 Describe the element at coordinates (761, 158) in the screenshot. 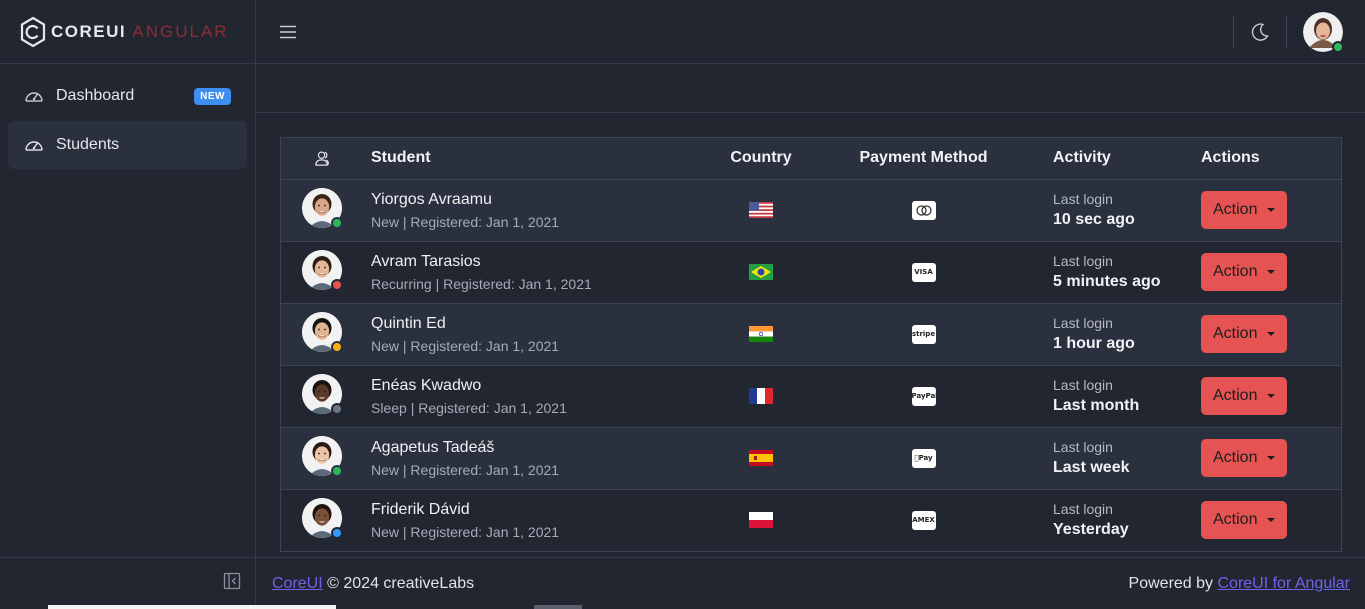

I see `column-header-country: Country` at that location.